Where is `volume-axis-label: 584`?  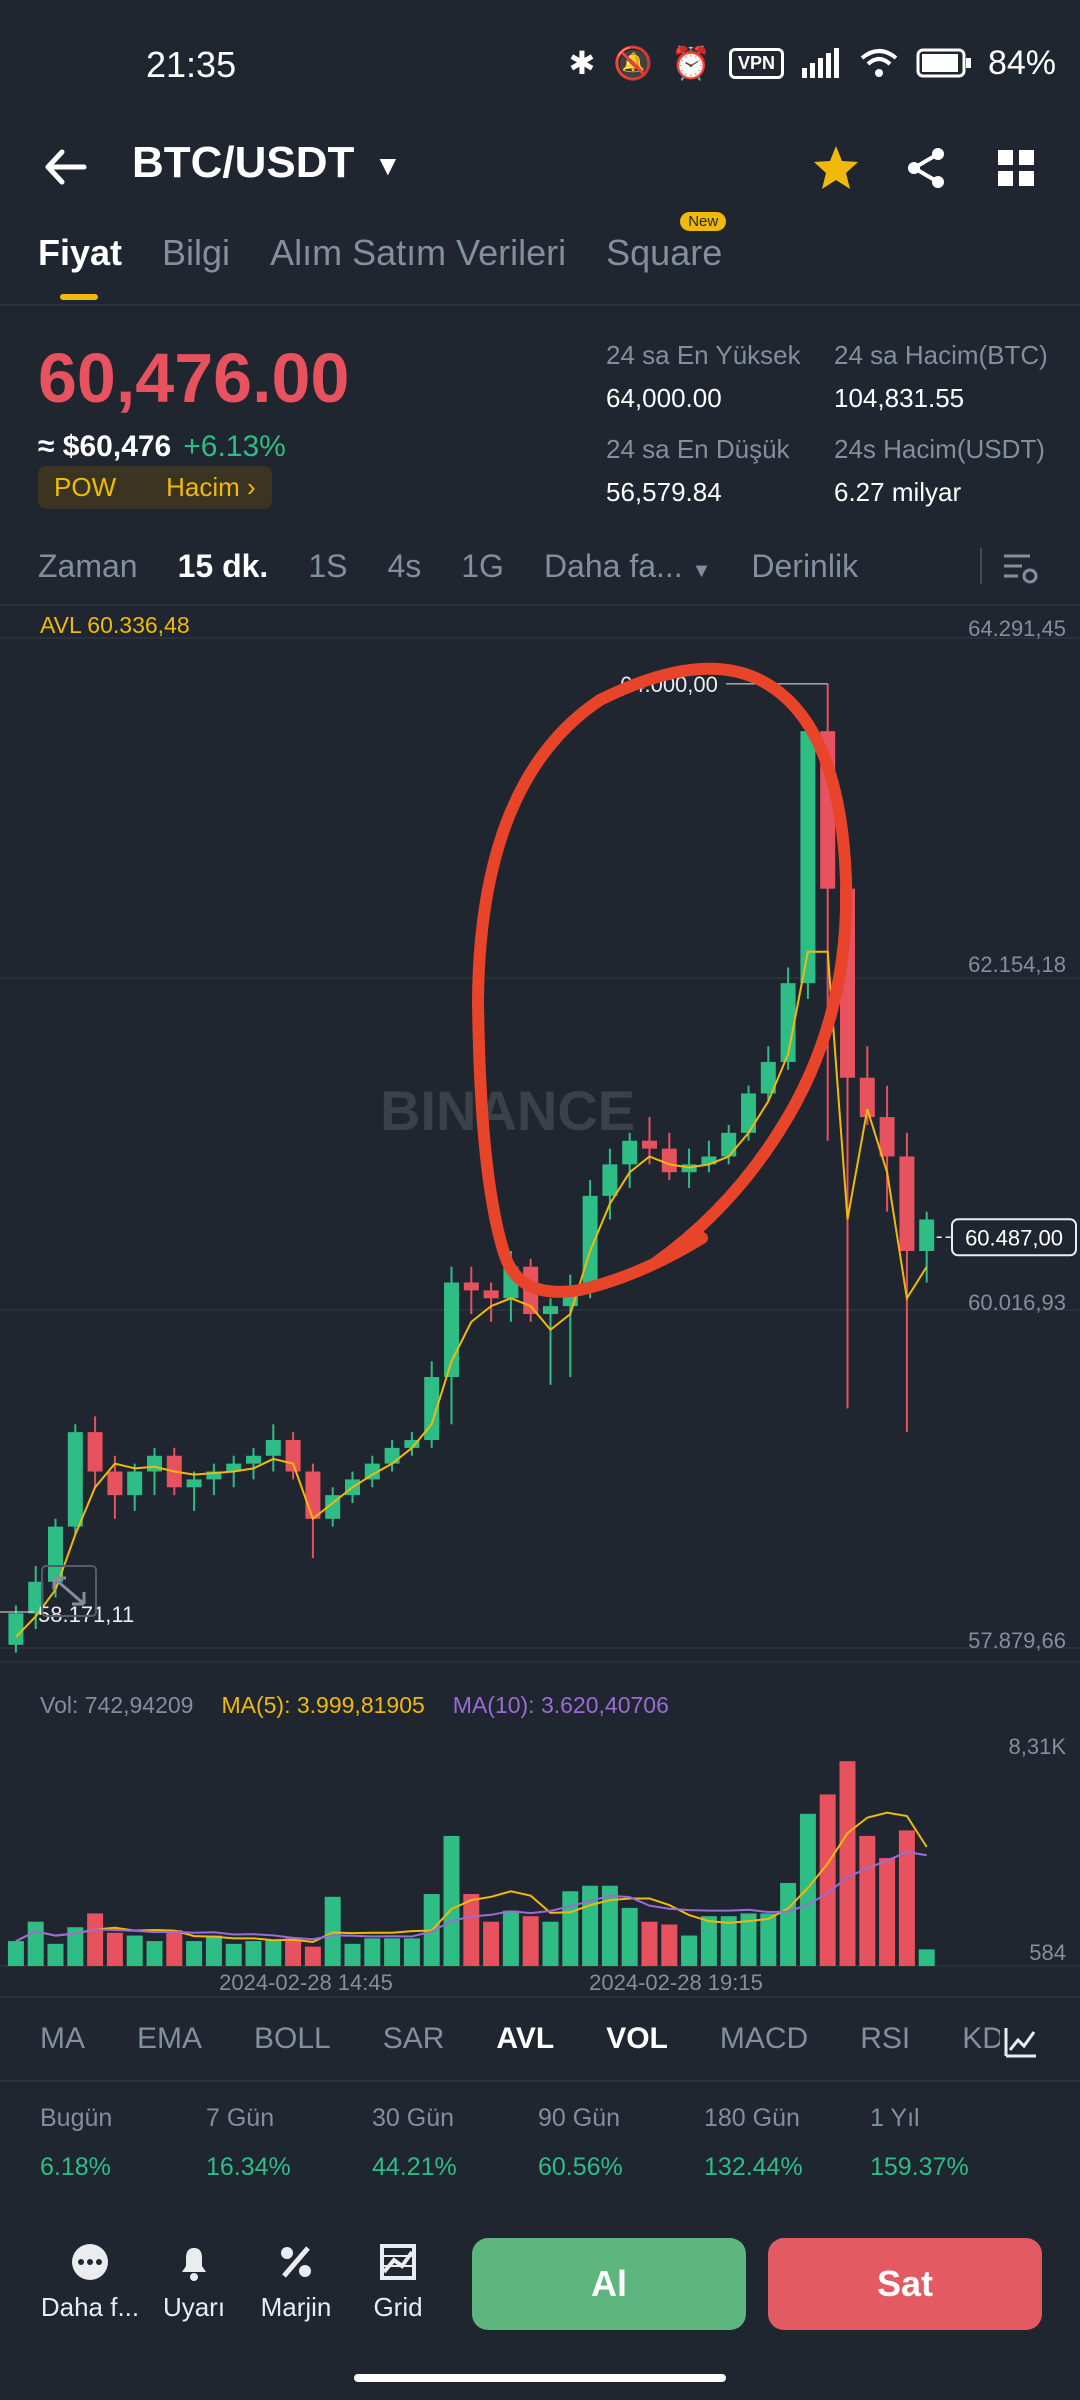
volume-axis-label: 584 is located at coordinates (1047, 1952).